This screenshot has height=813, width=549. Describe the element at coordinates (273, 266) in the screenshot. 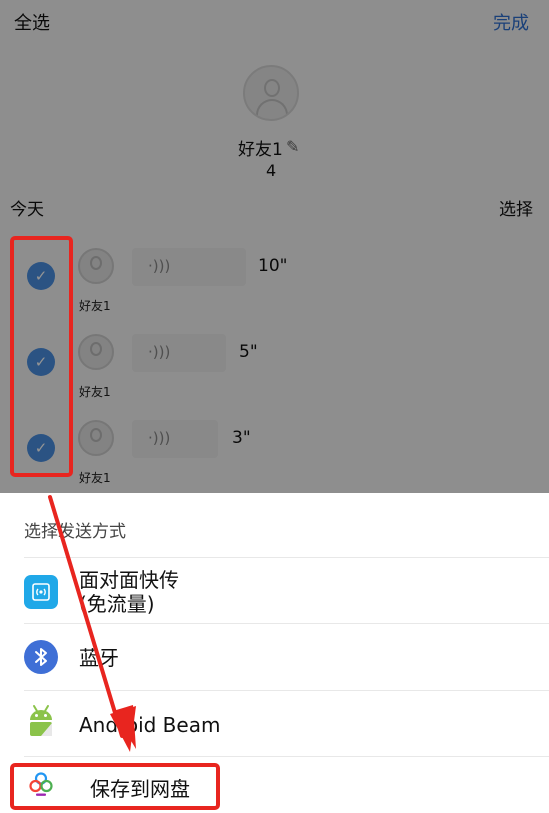

I see `voice-duration: 10"` at that location.